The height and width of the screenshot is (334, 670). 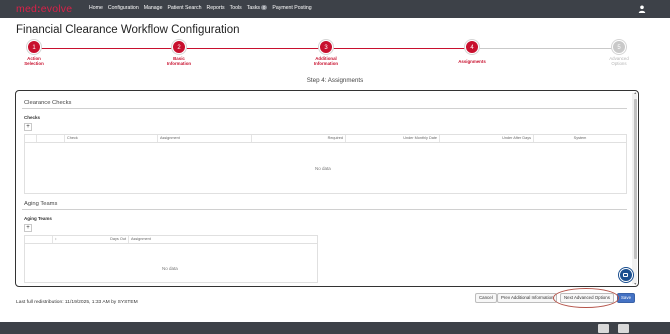 What do you see at coordinates (48, 103) in the screenshot?
I see `clearance-checks-title: Clearance Checks` at bounding box center [48, 103].